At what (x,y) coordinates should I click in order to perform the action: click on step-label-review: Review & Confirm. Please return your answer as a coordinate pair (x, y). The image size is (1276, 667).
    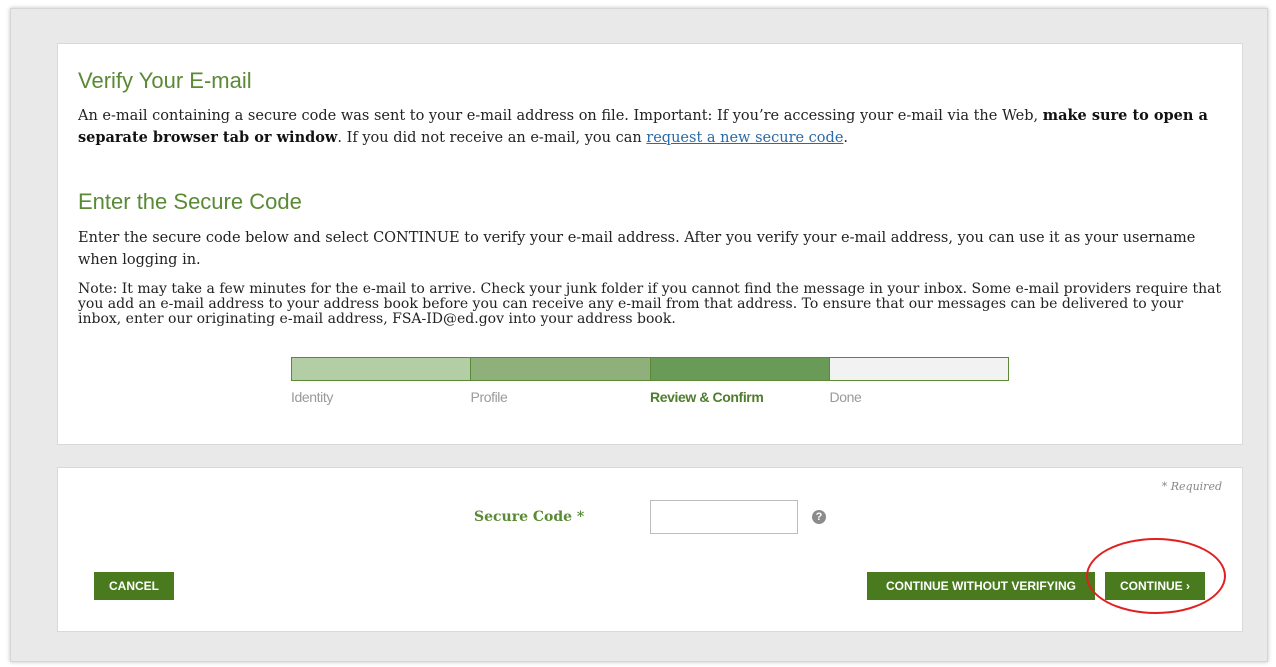
    Looking at the image, I should click on (707, 397).